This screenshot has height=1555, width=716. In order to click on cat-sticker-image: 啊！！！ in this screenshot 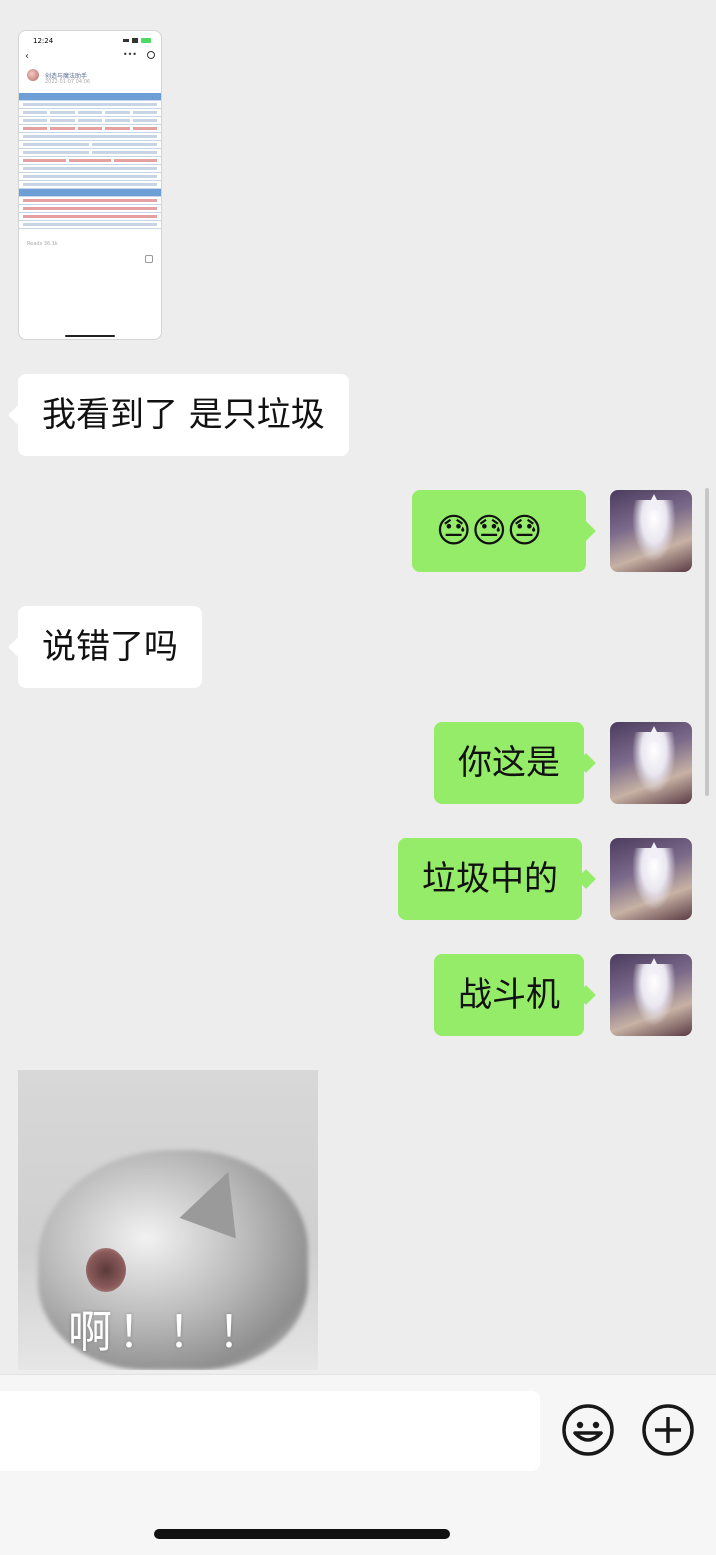, I will do `click(168, 1220)`.